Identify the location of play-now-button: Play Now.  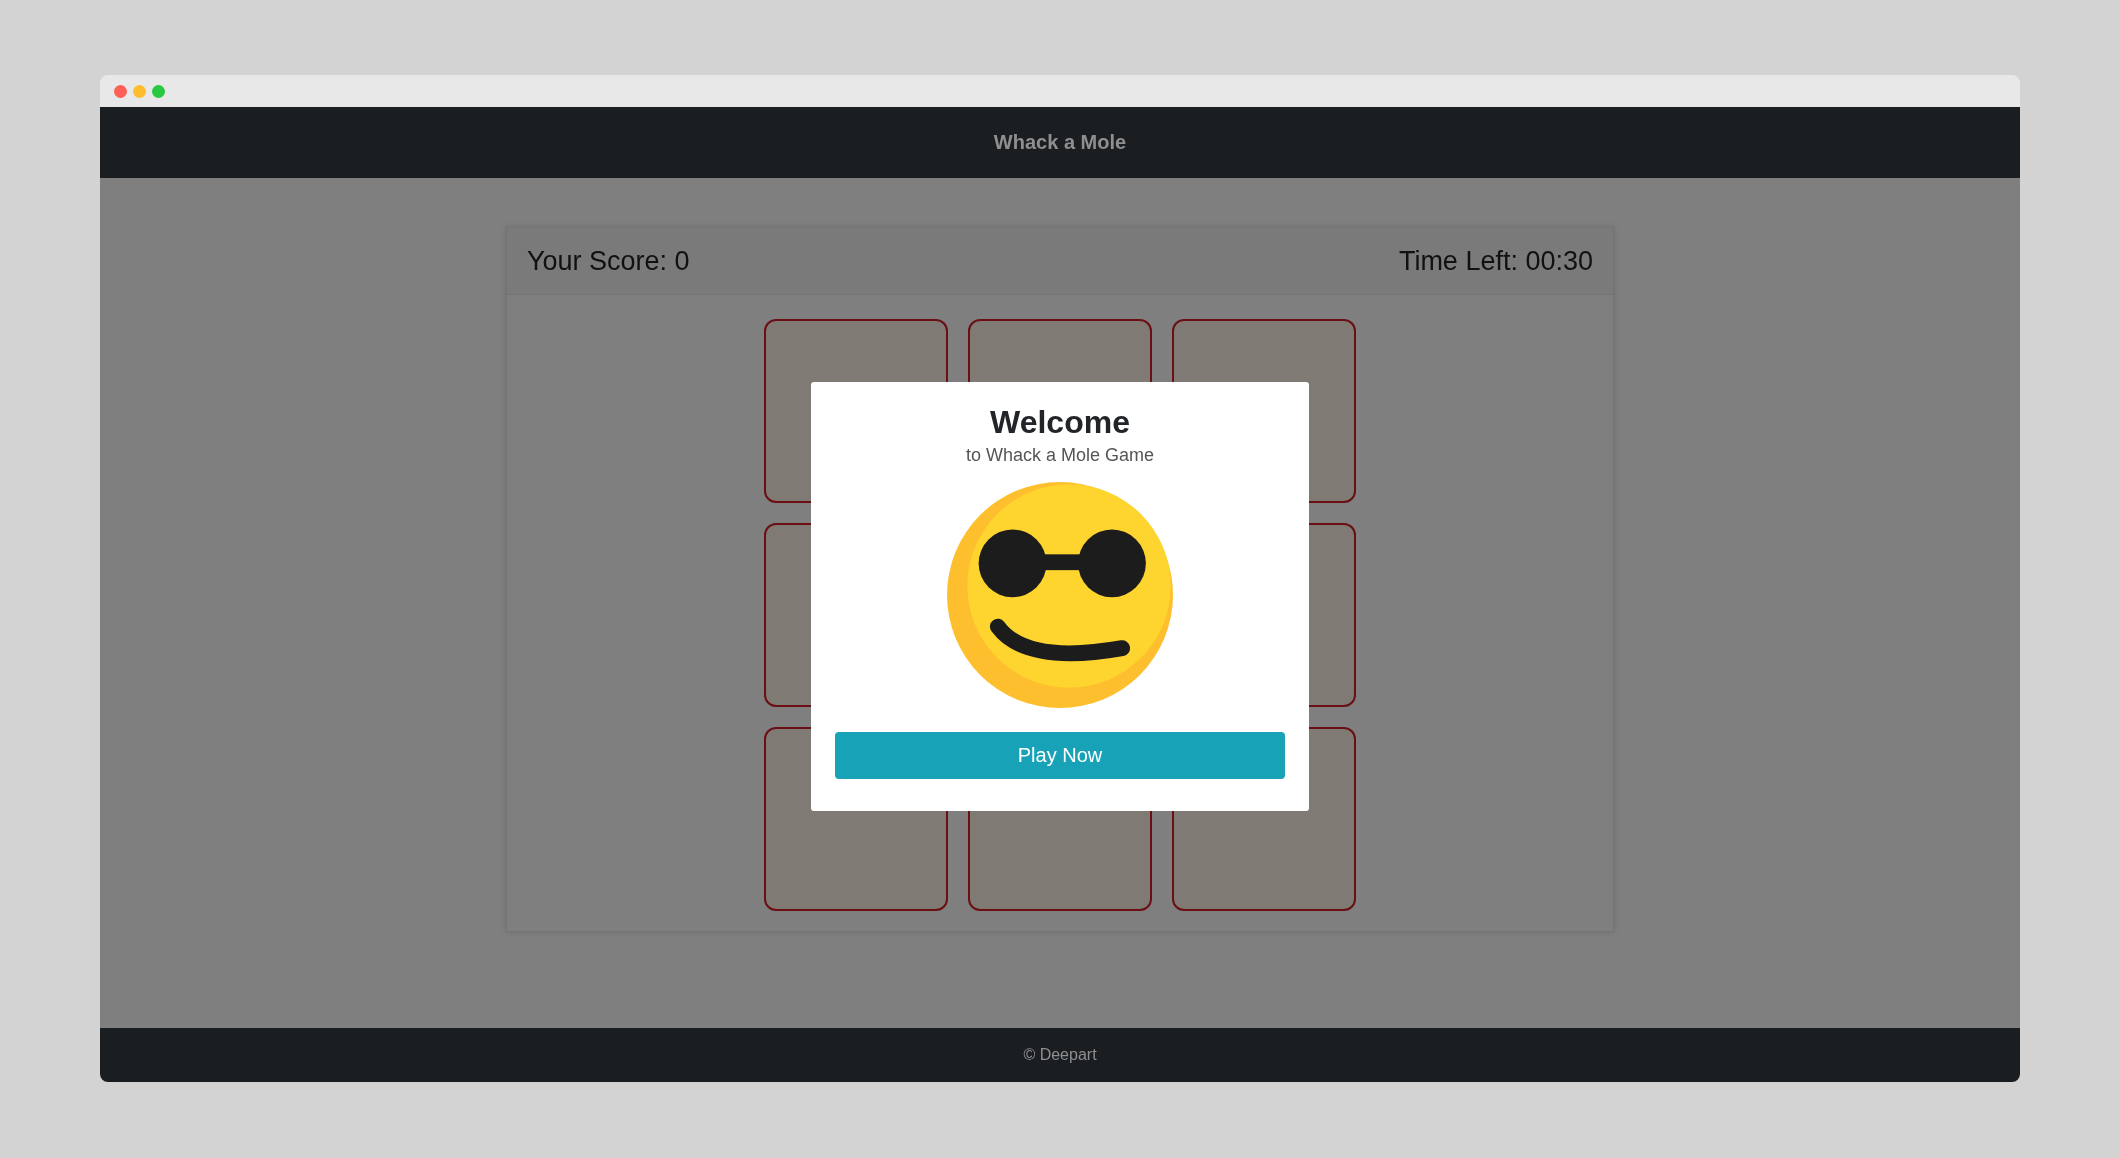
(1060, 755).